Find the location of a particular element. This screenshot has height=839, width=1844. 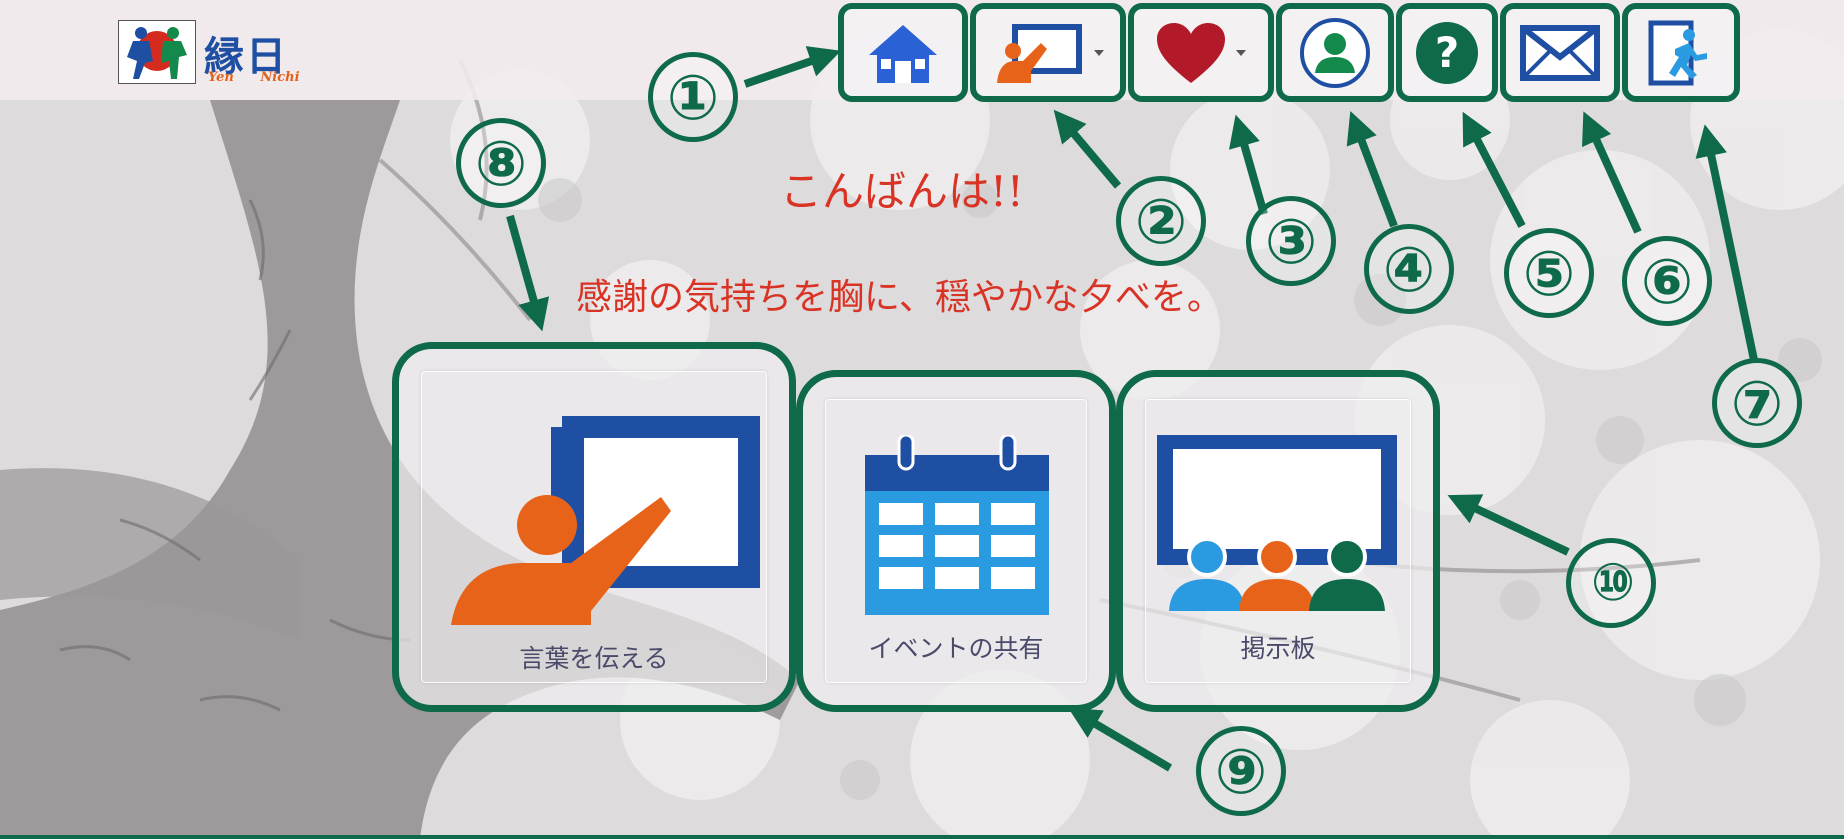

card-bulletin-board: 掲示板 is located at coordinates (1278, 541).